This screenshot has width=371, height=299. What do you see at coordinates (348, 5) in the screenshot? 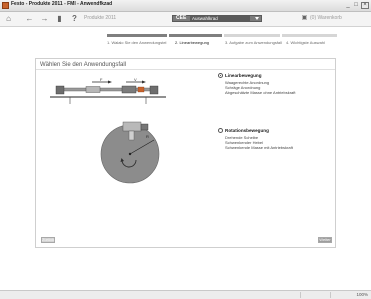
I see `minimize-icon: _` at bounding box center [348, 5].